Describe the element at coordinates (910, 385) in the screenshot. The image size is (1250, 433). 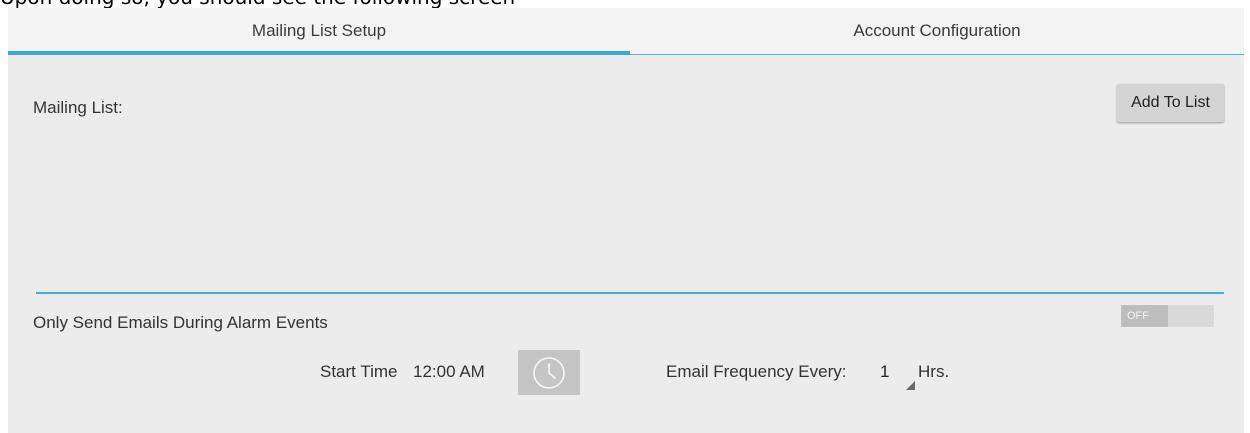
I see `input-corner-marker` at that location.